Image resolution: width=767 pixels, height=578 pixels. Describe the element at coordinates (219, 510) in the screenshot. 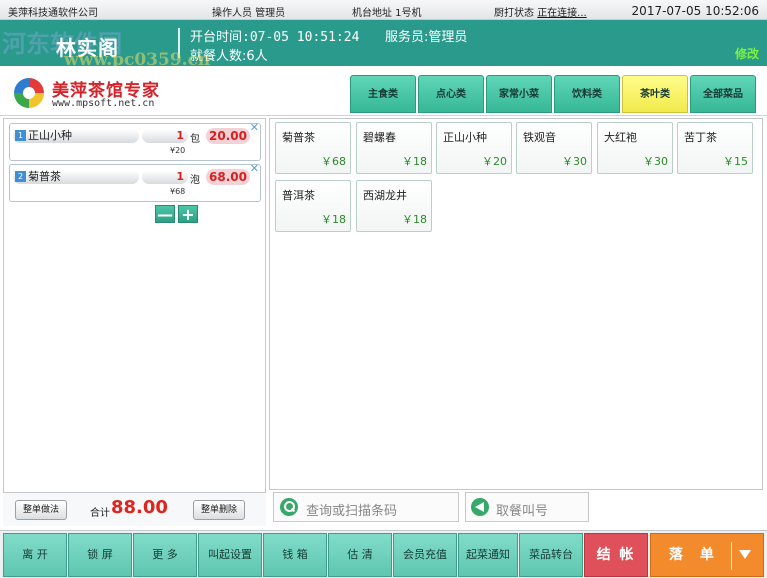

I see `whole-delete-button: 整单删除` at that location.